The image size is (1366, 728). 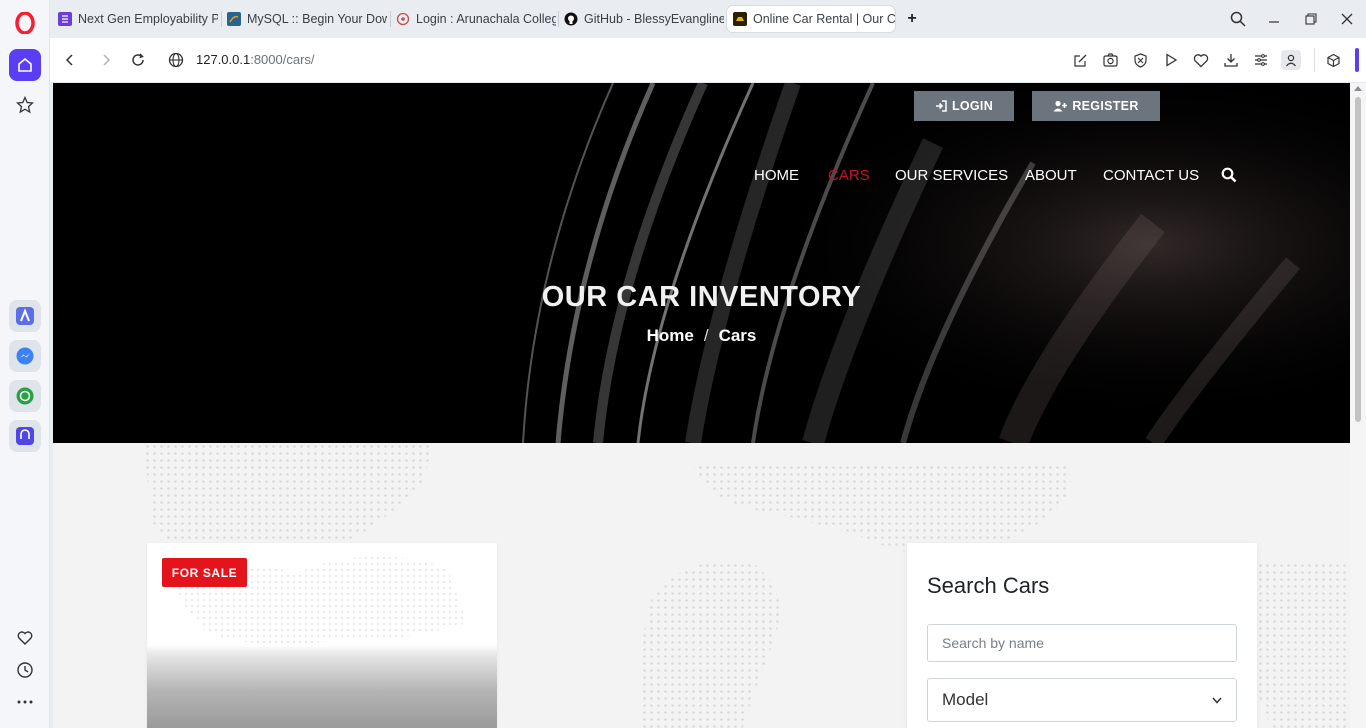 I want to click on tab-title: Login : Arunachala College, so click(x=486, y=19).